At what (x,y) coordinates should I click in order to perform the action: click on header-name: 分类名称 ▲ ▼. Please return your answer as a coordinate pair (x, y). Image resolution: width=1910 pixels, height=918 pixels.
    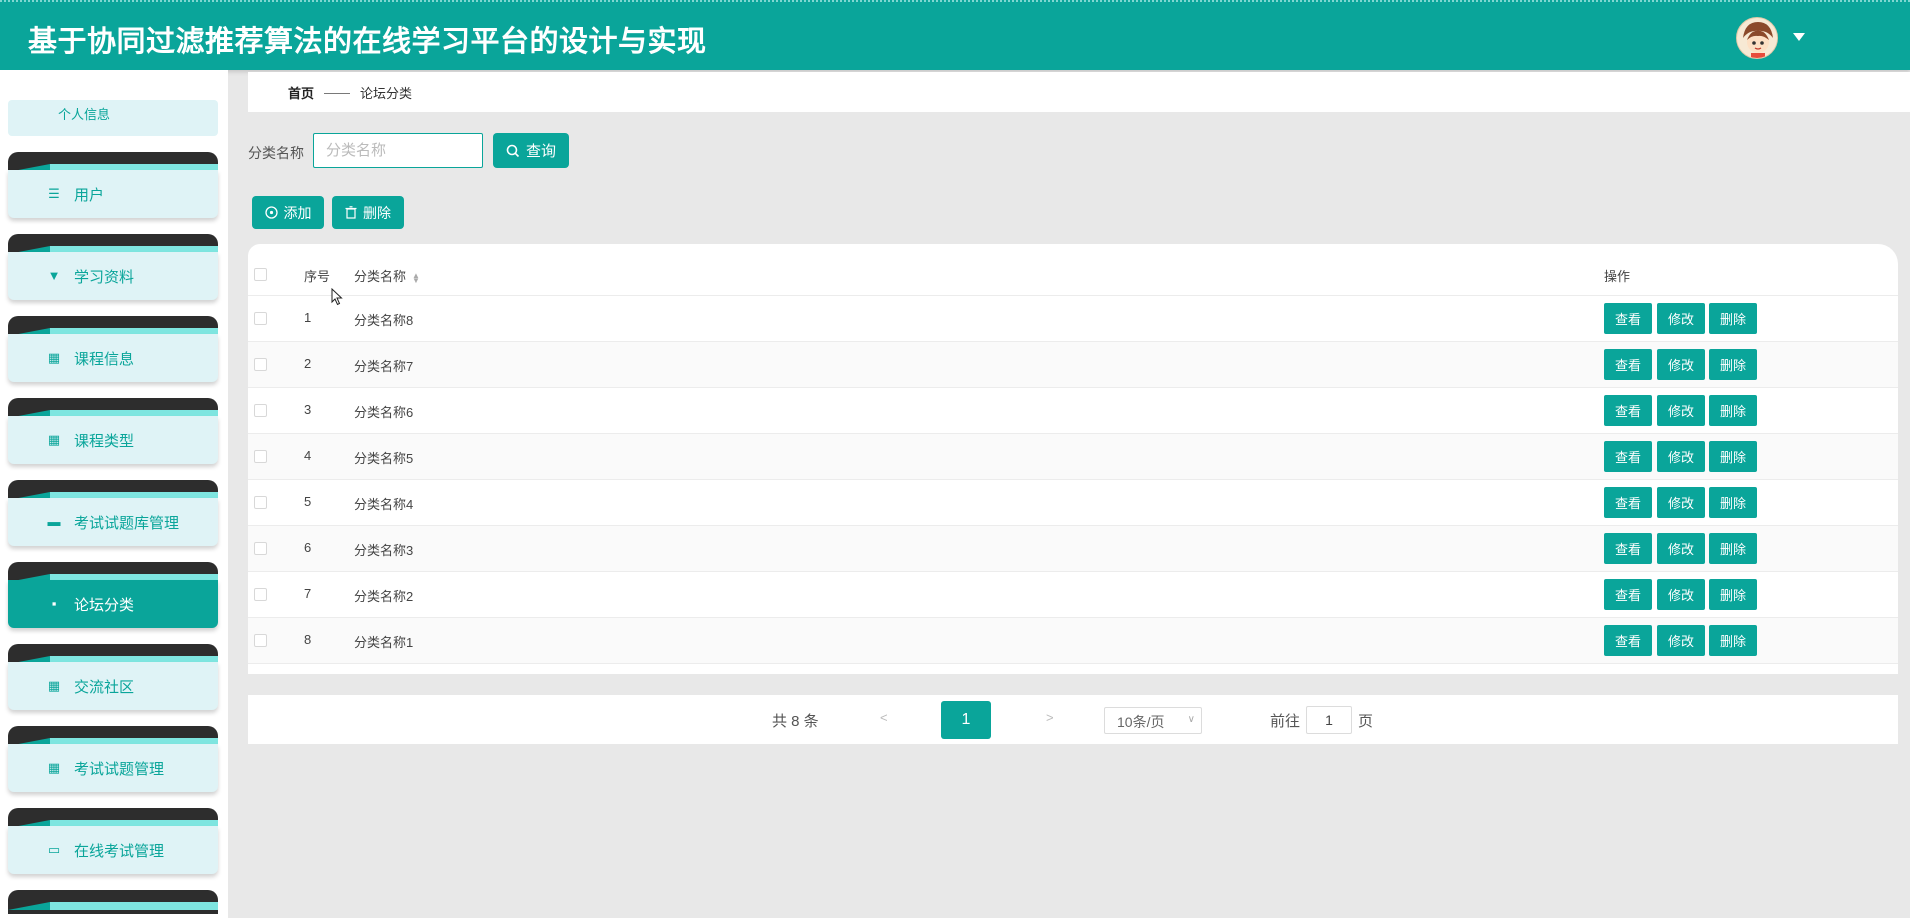
    Looking at the image, I should click on (387, 275).